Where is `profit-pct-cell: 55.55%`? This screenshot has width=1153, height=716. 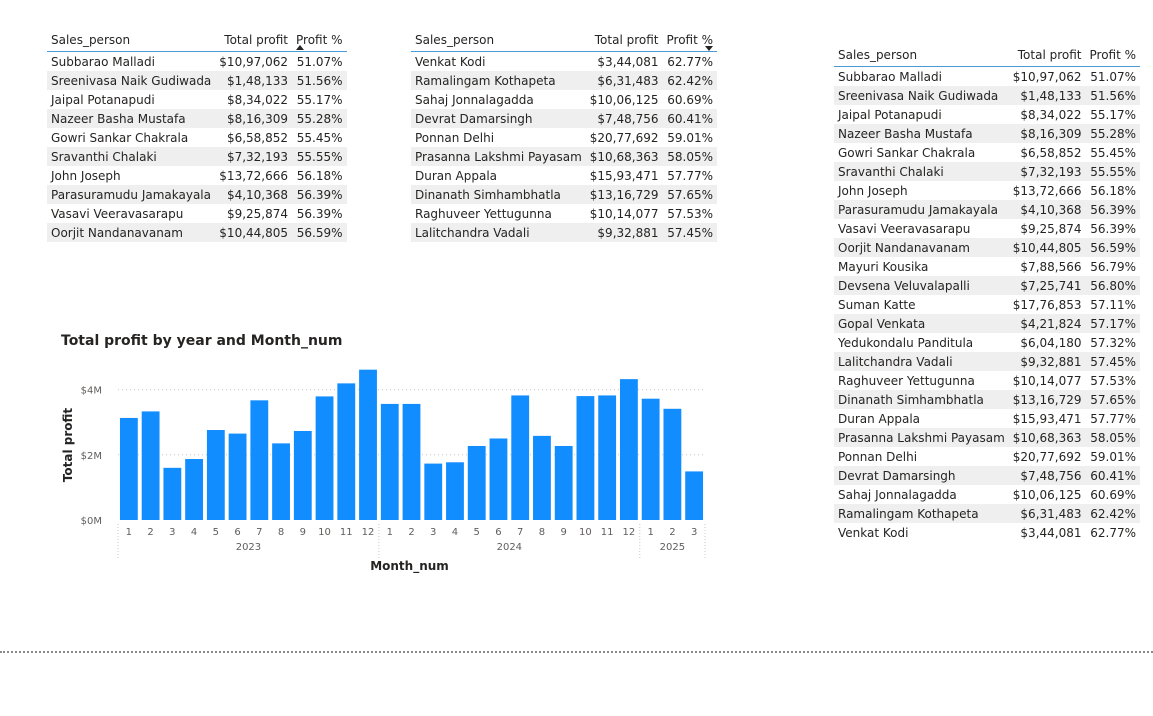
profit-pct-cell: 55.55% is located at coordinates (319, 156).